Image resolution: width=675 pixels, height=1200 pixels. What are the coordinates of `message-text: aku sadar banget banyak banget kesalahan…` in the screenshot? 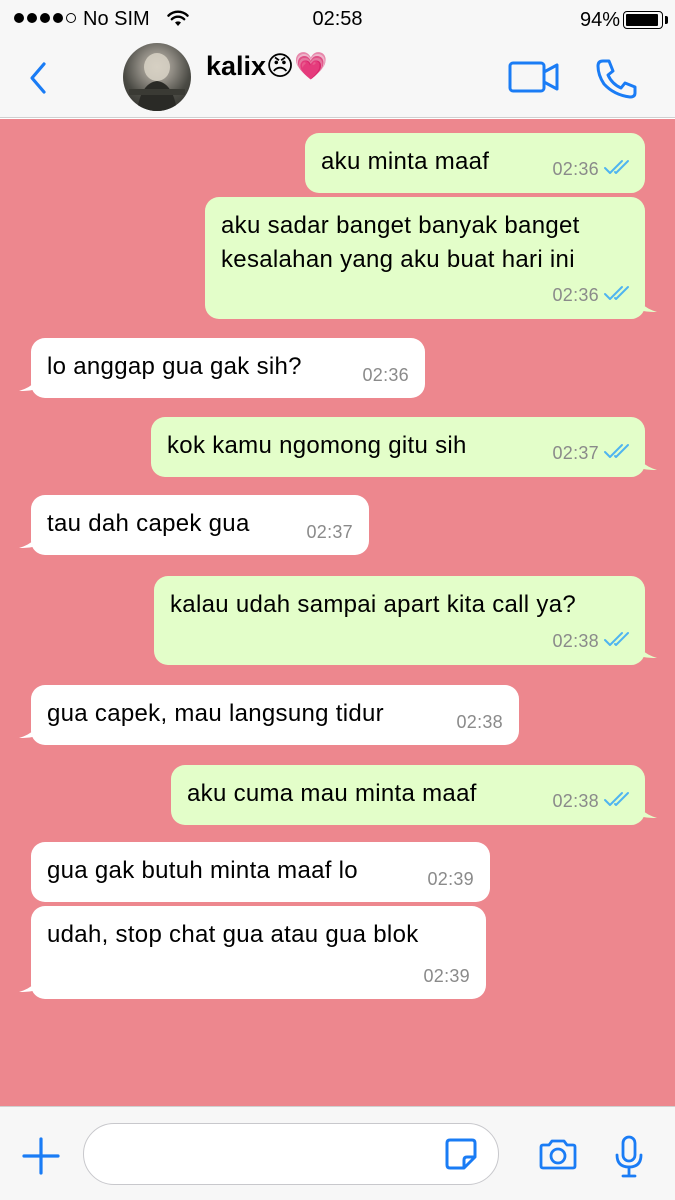 It's located at (400, 242).